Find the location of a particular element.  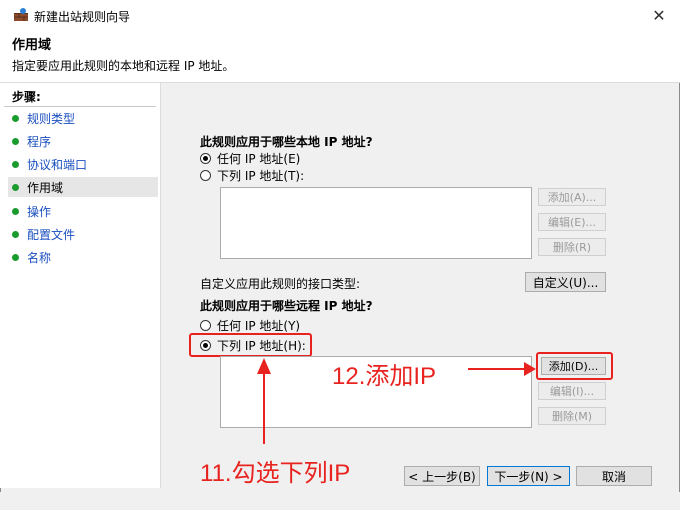

steps-divider is located at coordinates (80, 106).